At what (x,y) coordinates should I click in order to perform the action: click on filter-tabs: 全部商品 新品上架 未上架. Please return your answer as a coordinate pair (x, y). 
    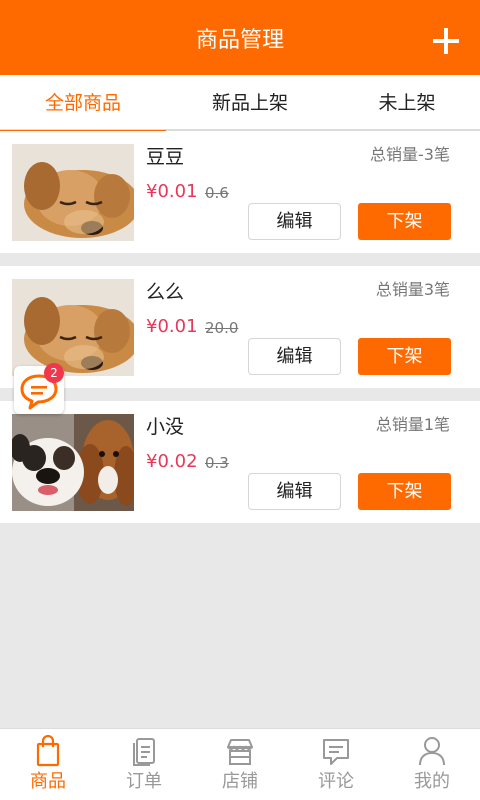
    Looking at the image, I should click on (240, 104).